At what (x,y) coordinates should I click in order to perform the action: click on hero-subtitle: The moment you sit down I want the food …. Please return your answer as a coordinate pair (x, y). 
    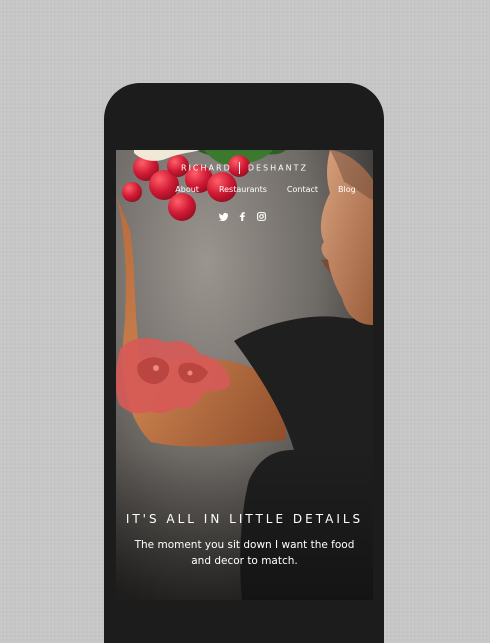
    Looking at the image, I should click on (244, 553).